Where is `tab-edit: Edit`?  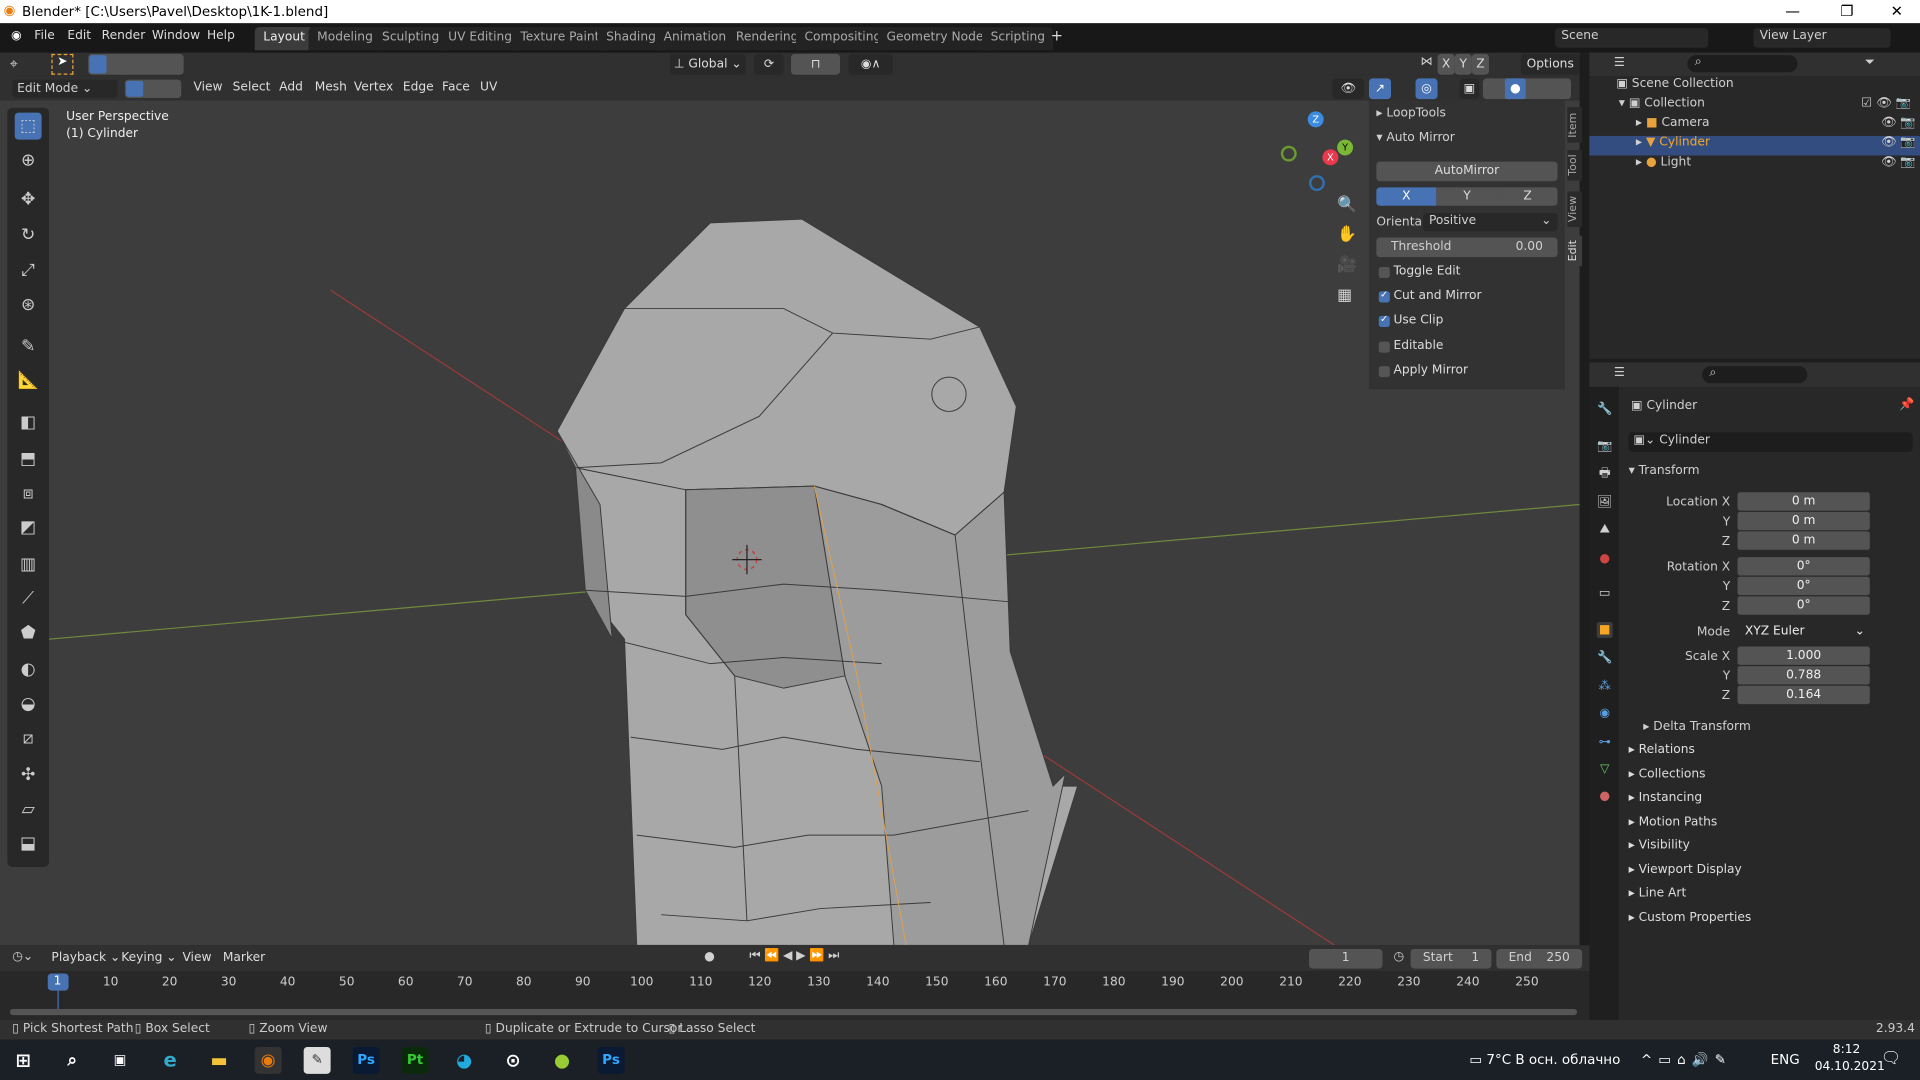 tab-edit: Edit is located at coordinates (1575, 251).